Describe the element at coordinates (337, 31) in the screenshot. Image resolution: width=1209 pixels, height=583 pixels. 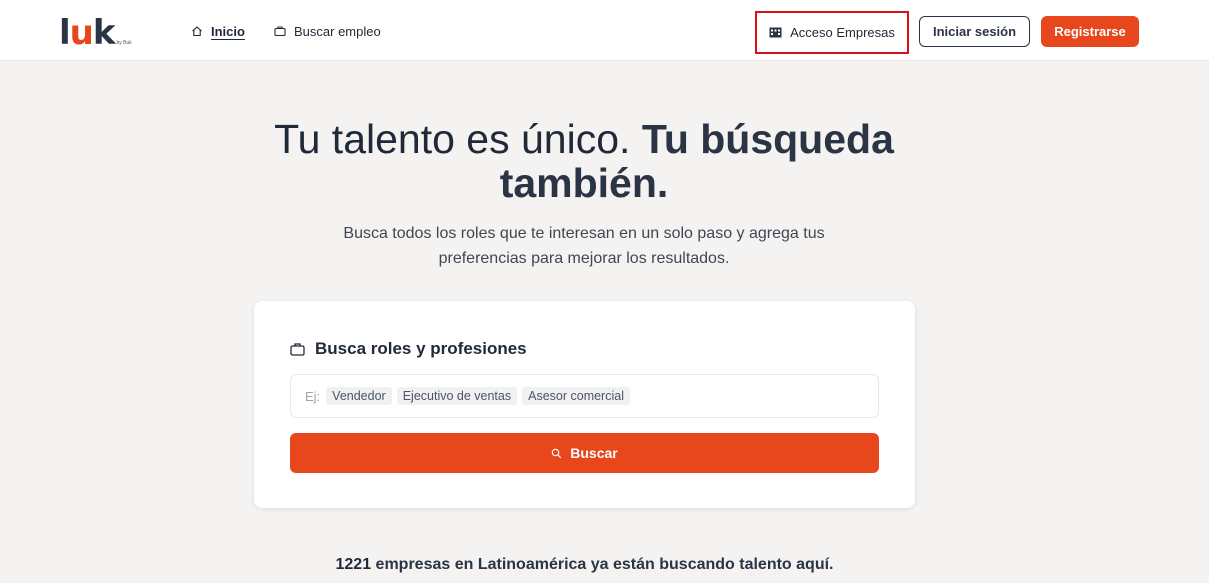
I see `nav-buscar-empleo-label: Buscar empleo` at that location.